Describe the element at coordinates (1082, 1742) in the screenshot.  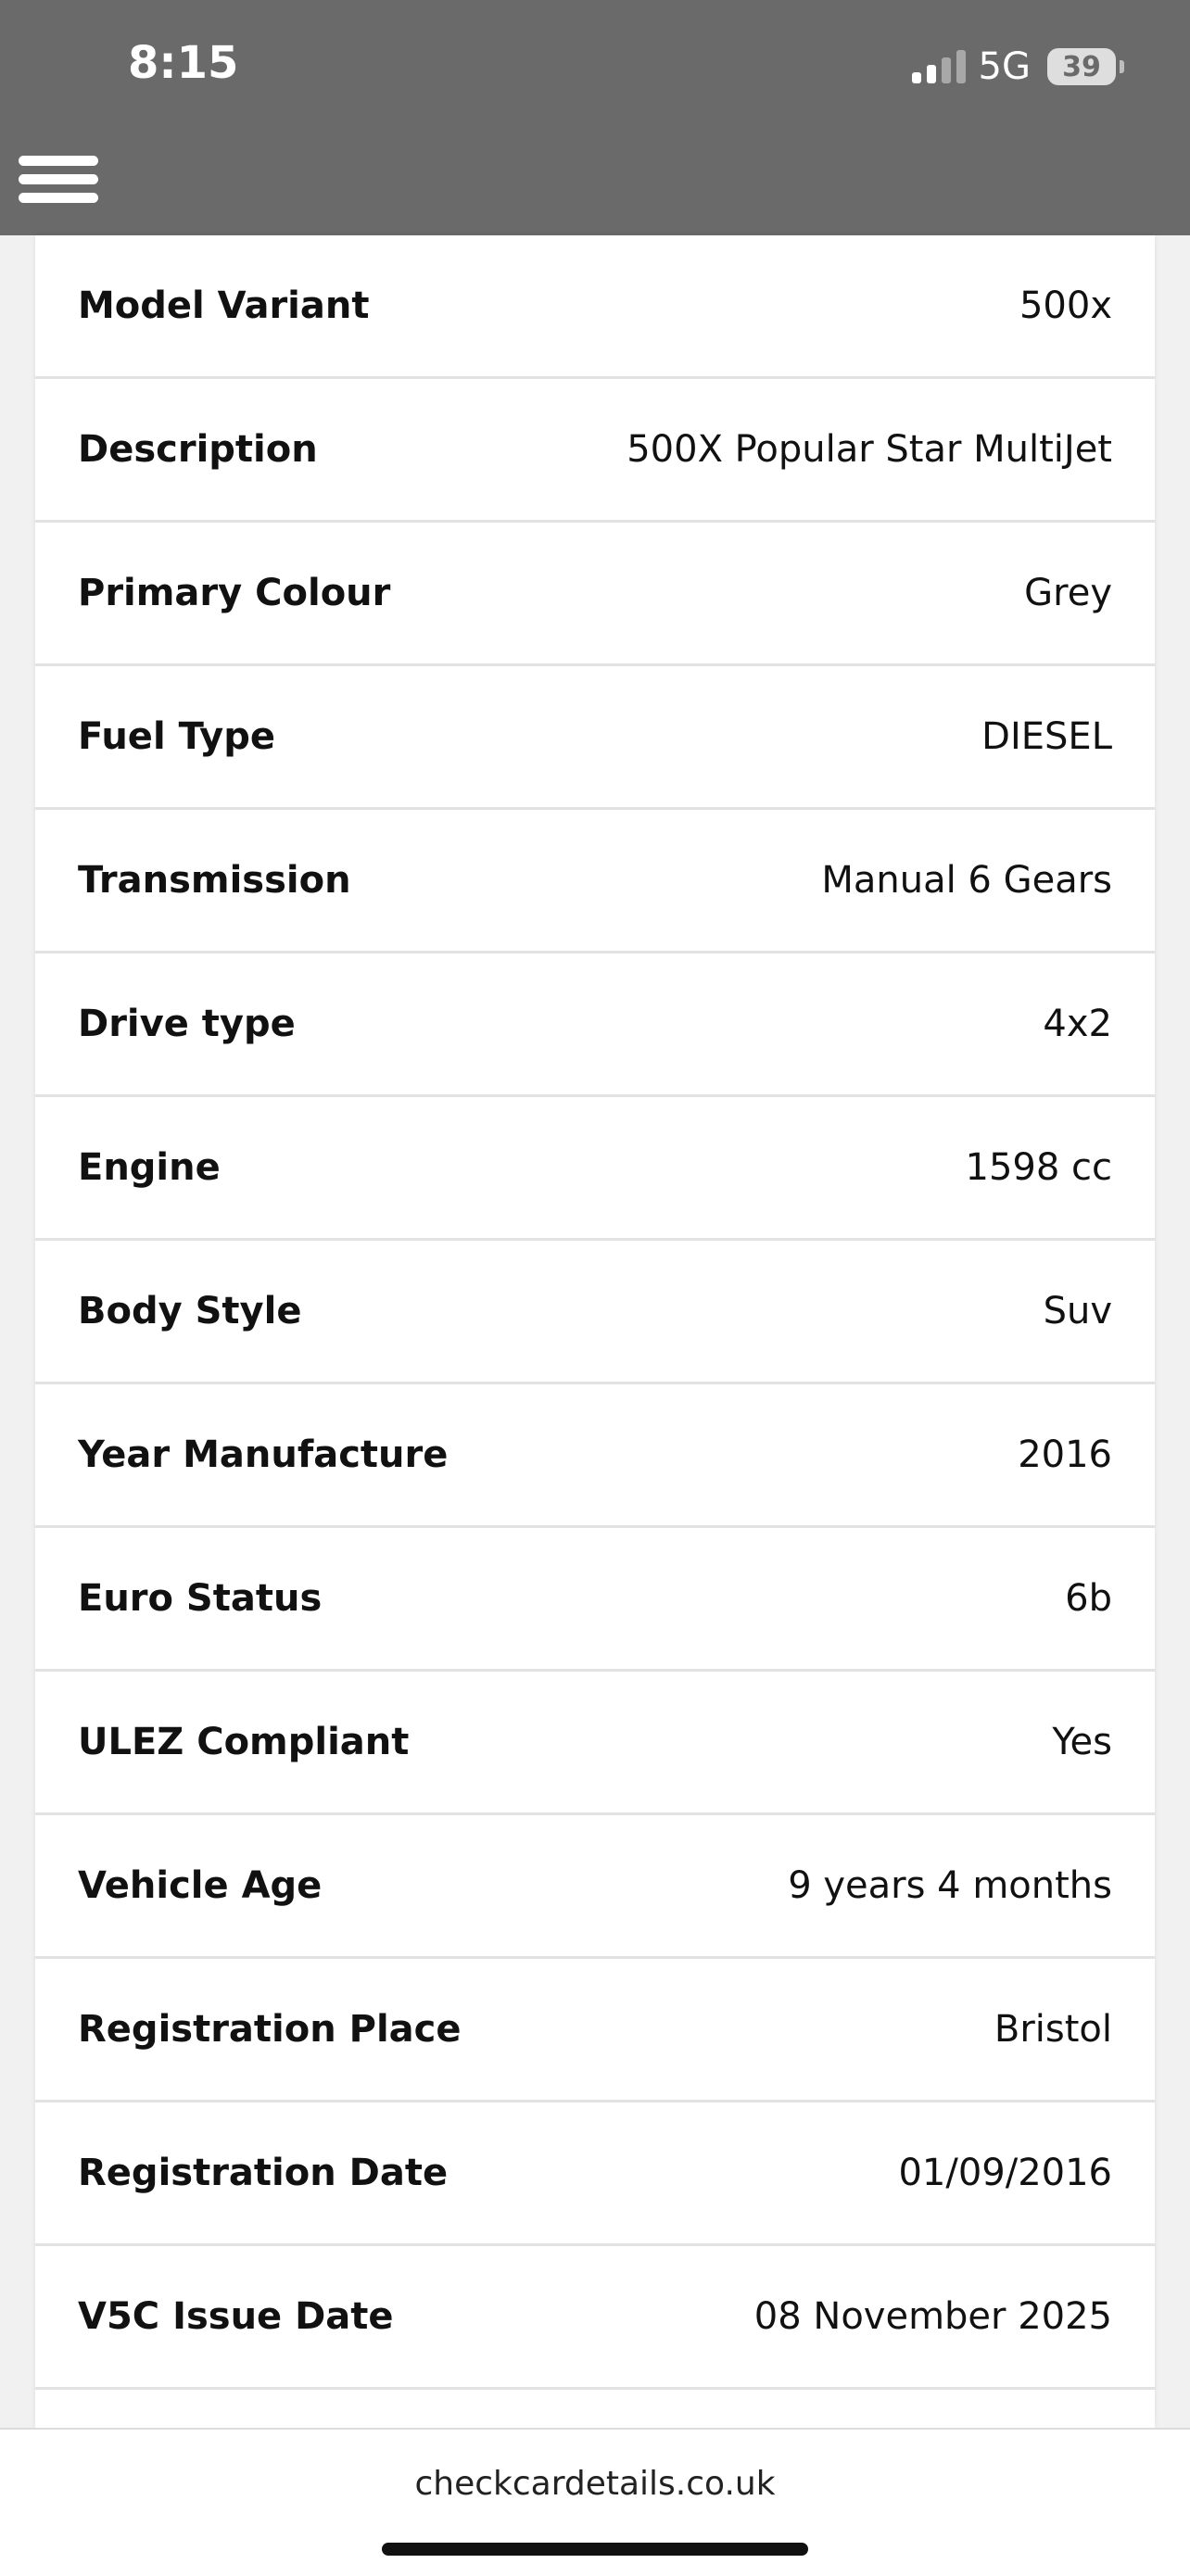
I see `row-value: Yes` at that location.